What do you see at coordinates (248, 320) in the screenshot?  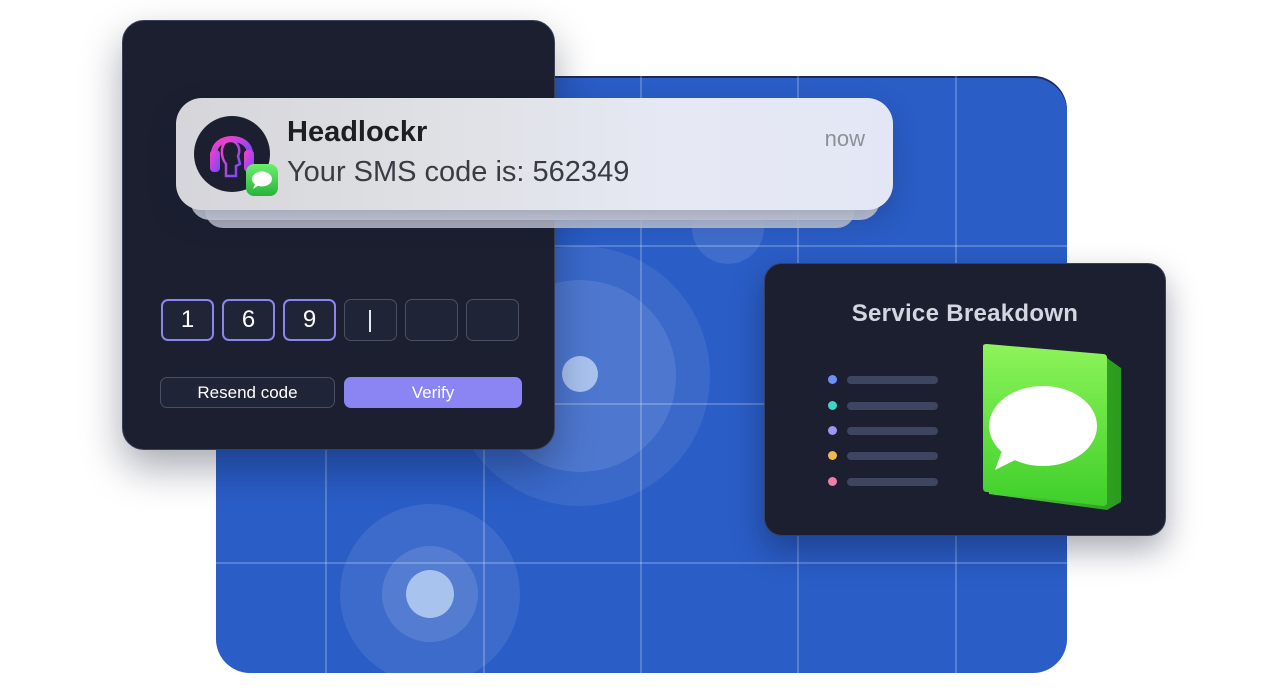 I see `otp-digit-2: 6` at bounding box center [248, 320].